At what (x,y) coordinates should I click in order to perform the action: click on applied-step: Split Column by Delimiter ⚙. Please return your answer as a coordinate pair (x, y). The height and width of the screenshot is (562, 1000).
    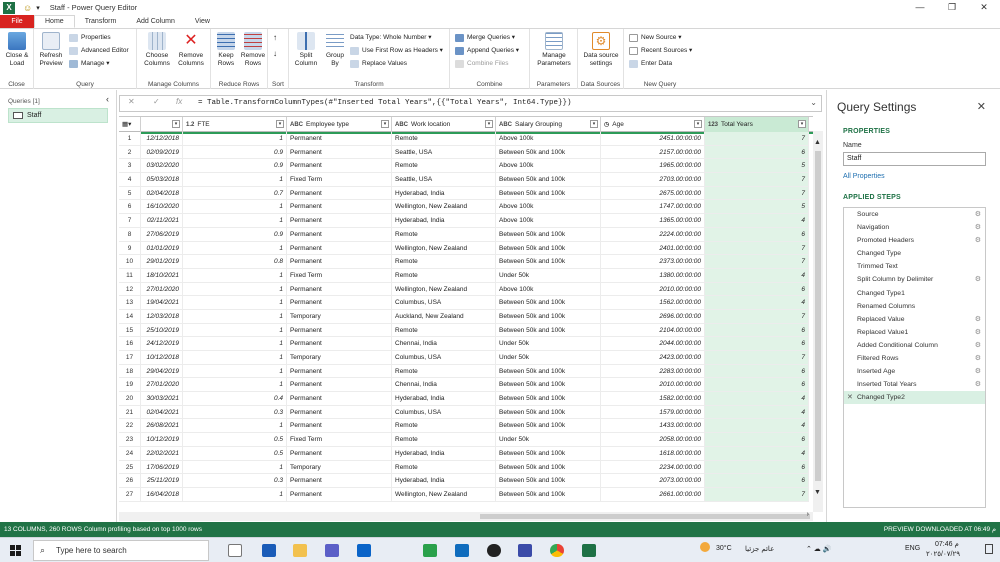
    Looking at the image, I should click on (914, 279).